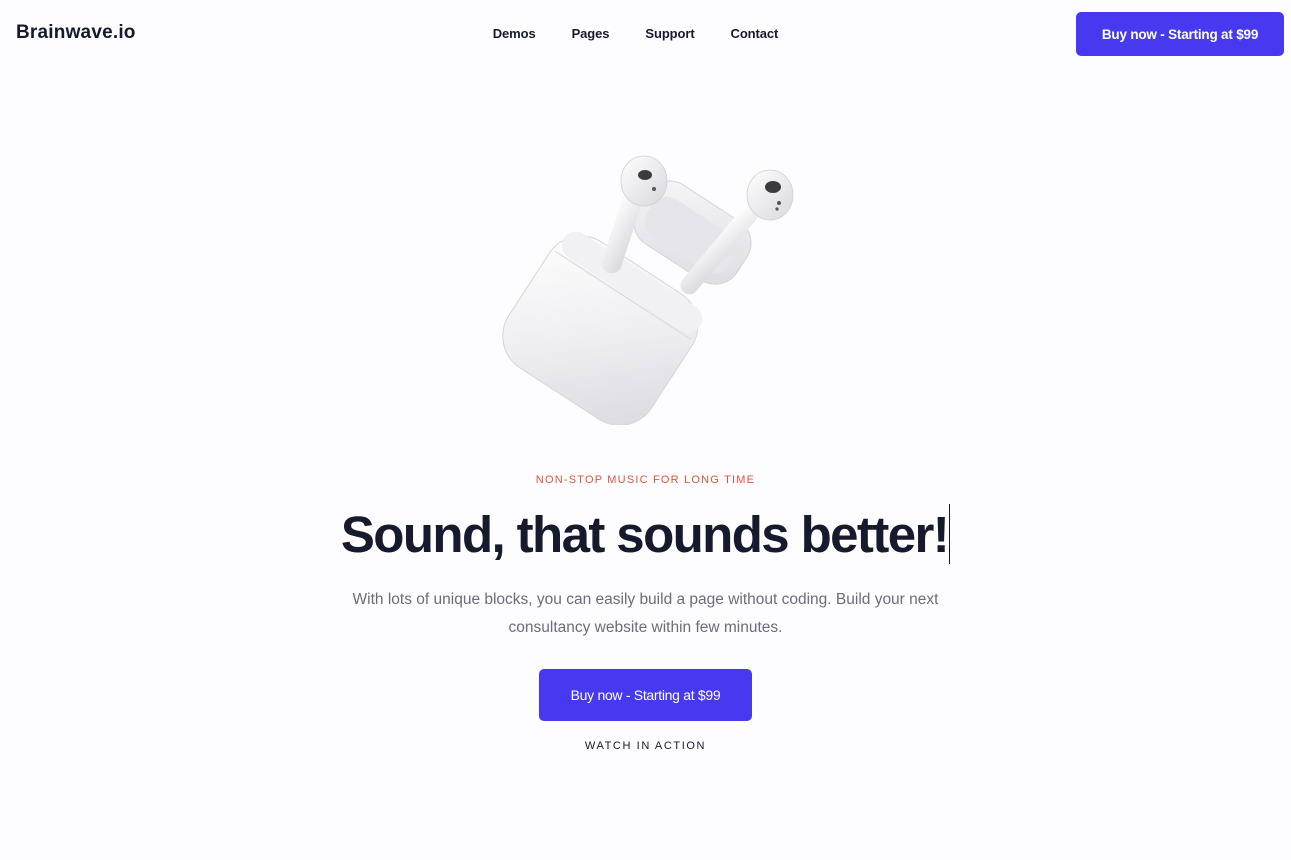 This screenshot has width=1291, height=860. I want to click on nav-item-support: Support, so click(669, 33).